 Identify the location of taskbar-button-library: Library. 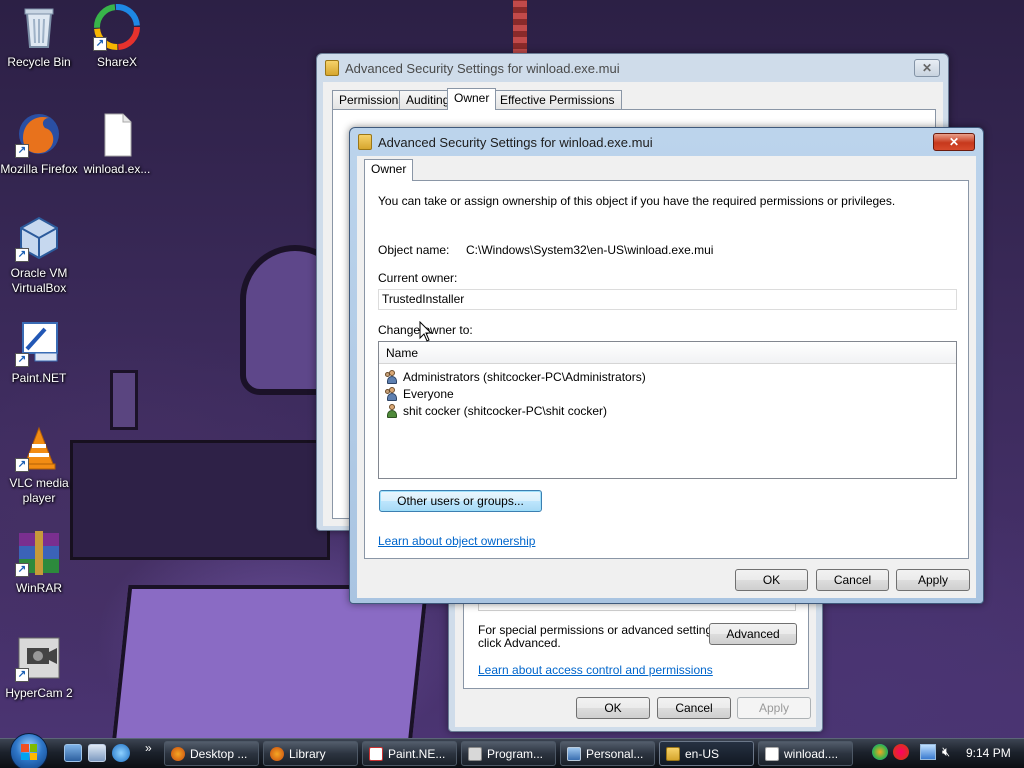
(310, 753).